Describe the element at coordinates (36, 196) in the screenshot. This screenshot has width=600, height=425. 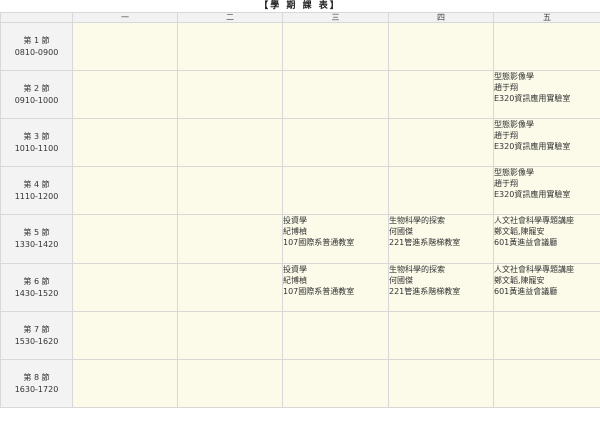
I see `period-time: 1110-1200` at that location.